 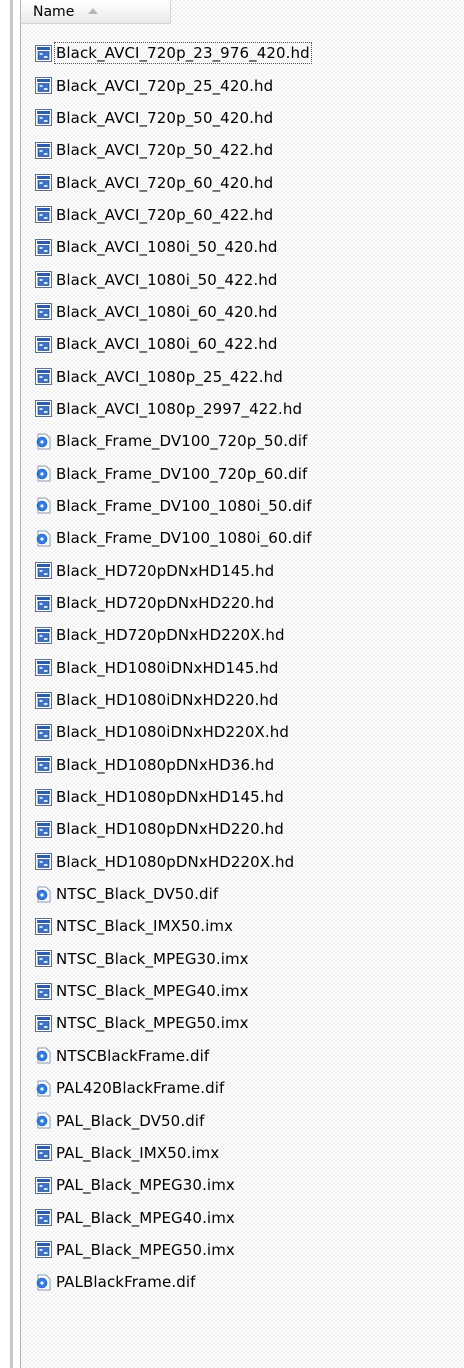 What do you see at coordinates (167, 344) in the screenshot?
I see `file-name: Black_AVCI_1080i_60_422.hd` at bounding box center [167, 344].